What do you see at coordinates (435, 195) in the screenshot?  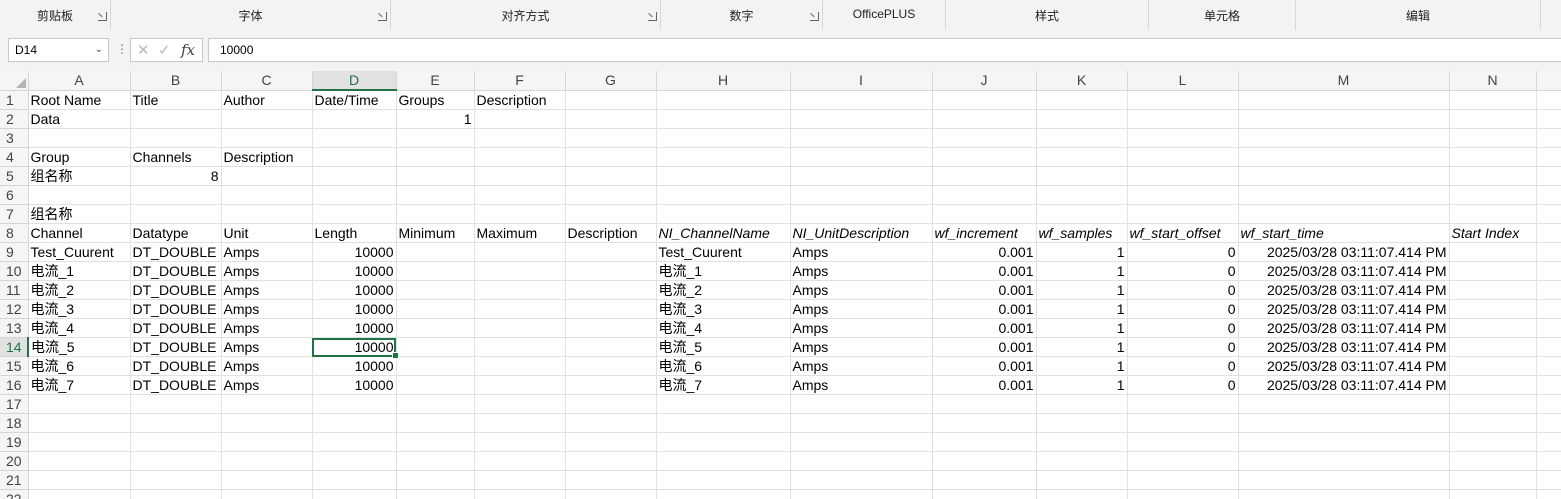 I see `cell-E6` at bounding box center [435, 195].